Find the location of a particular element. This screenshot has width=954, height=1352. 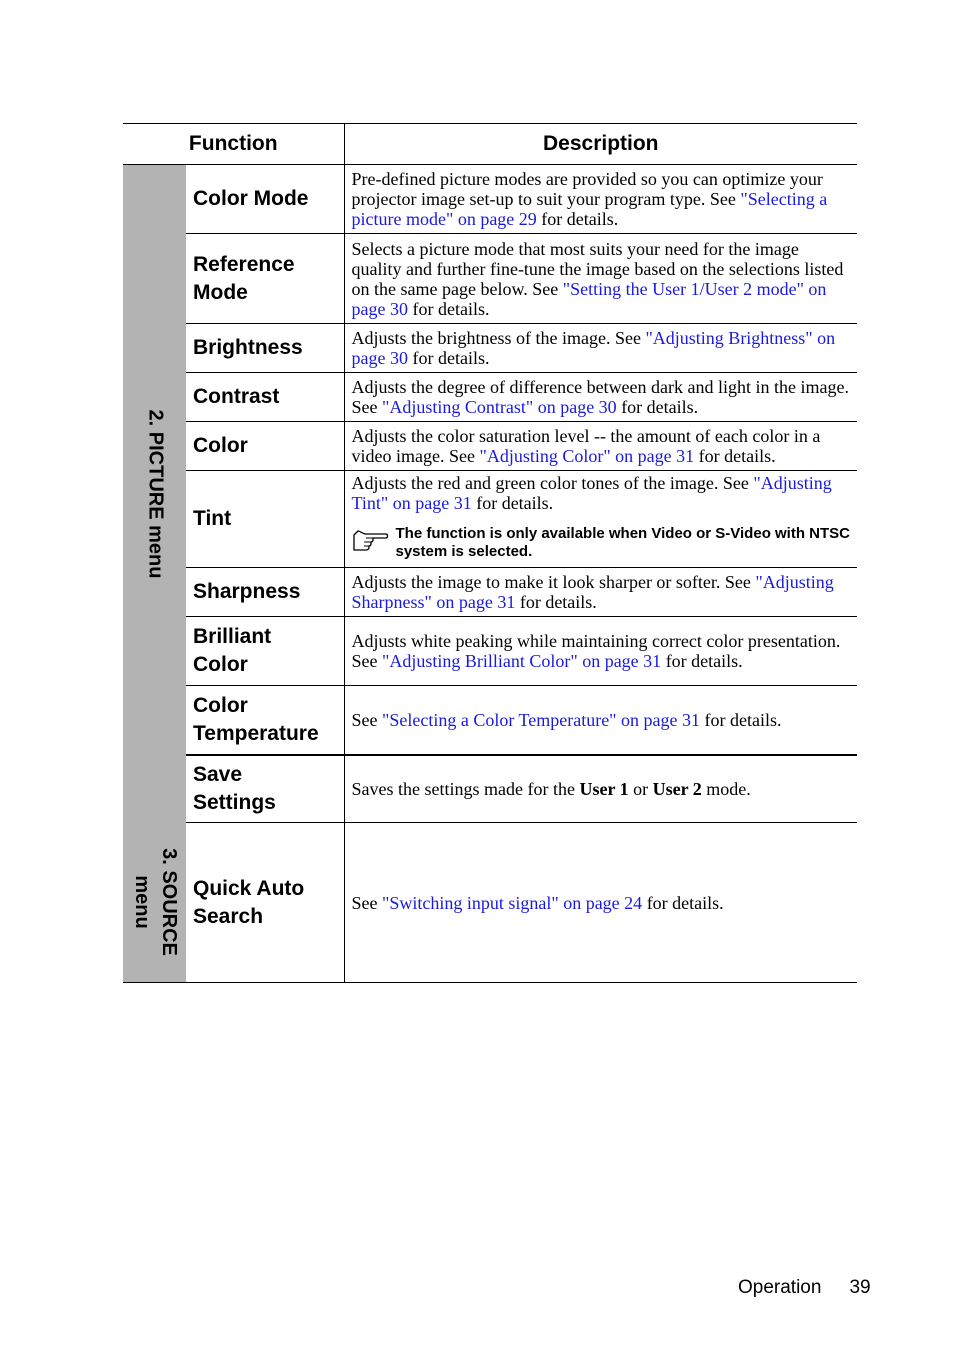

picture-menu-group: 2. PICTURE menu is located at coordinates (154, 493).